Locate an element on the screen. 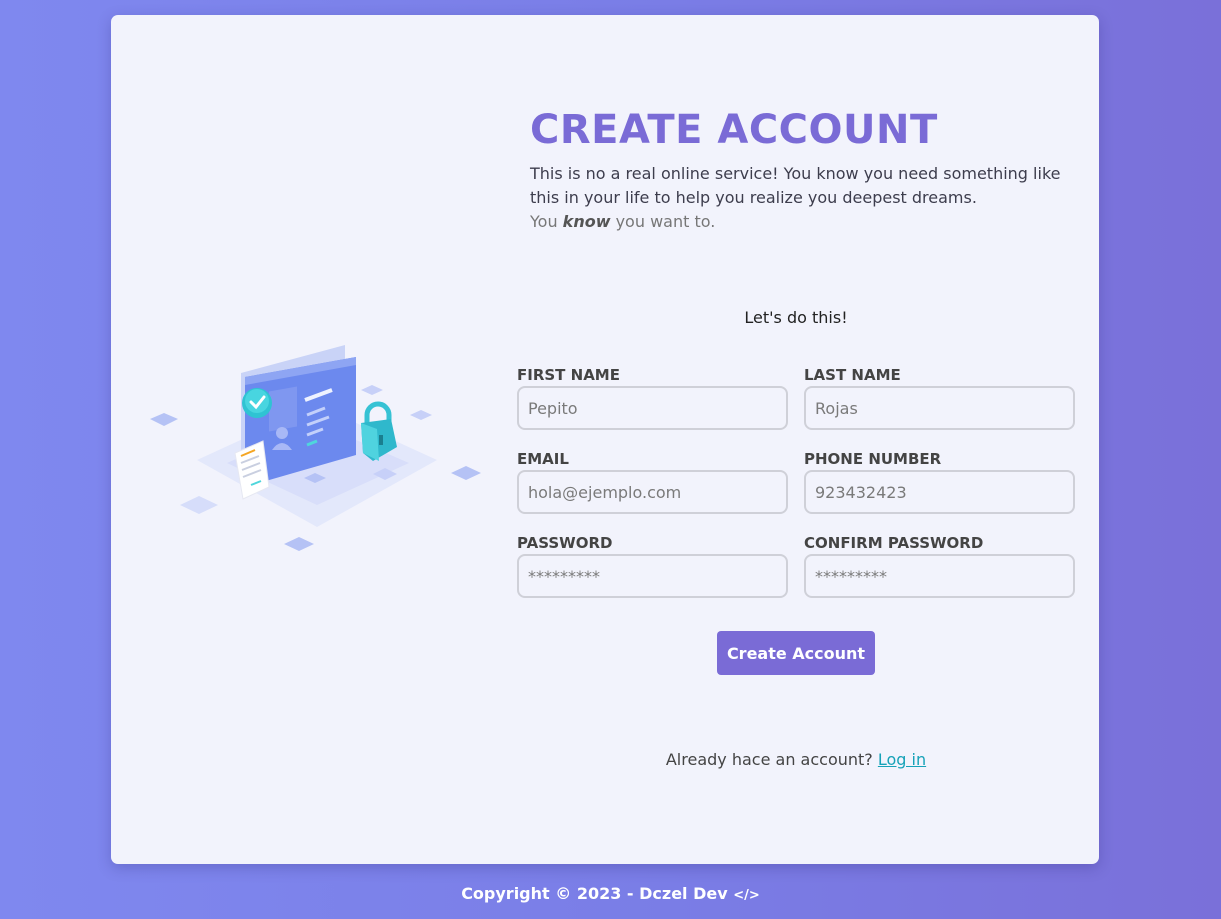  phone-field: PHONE NUMBER is located at coordinates (939, 481).